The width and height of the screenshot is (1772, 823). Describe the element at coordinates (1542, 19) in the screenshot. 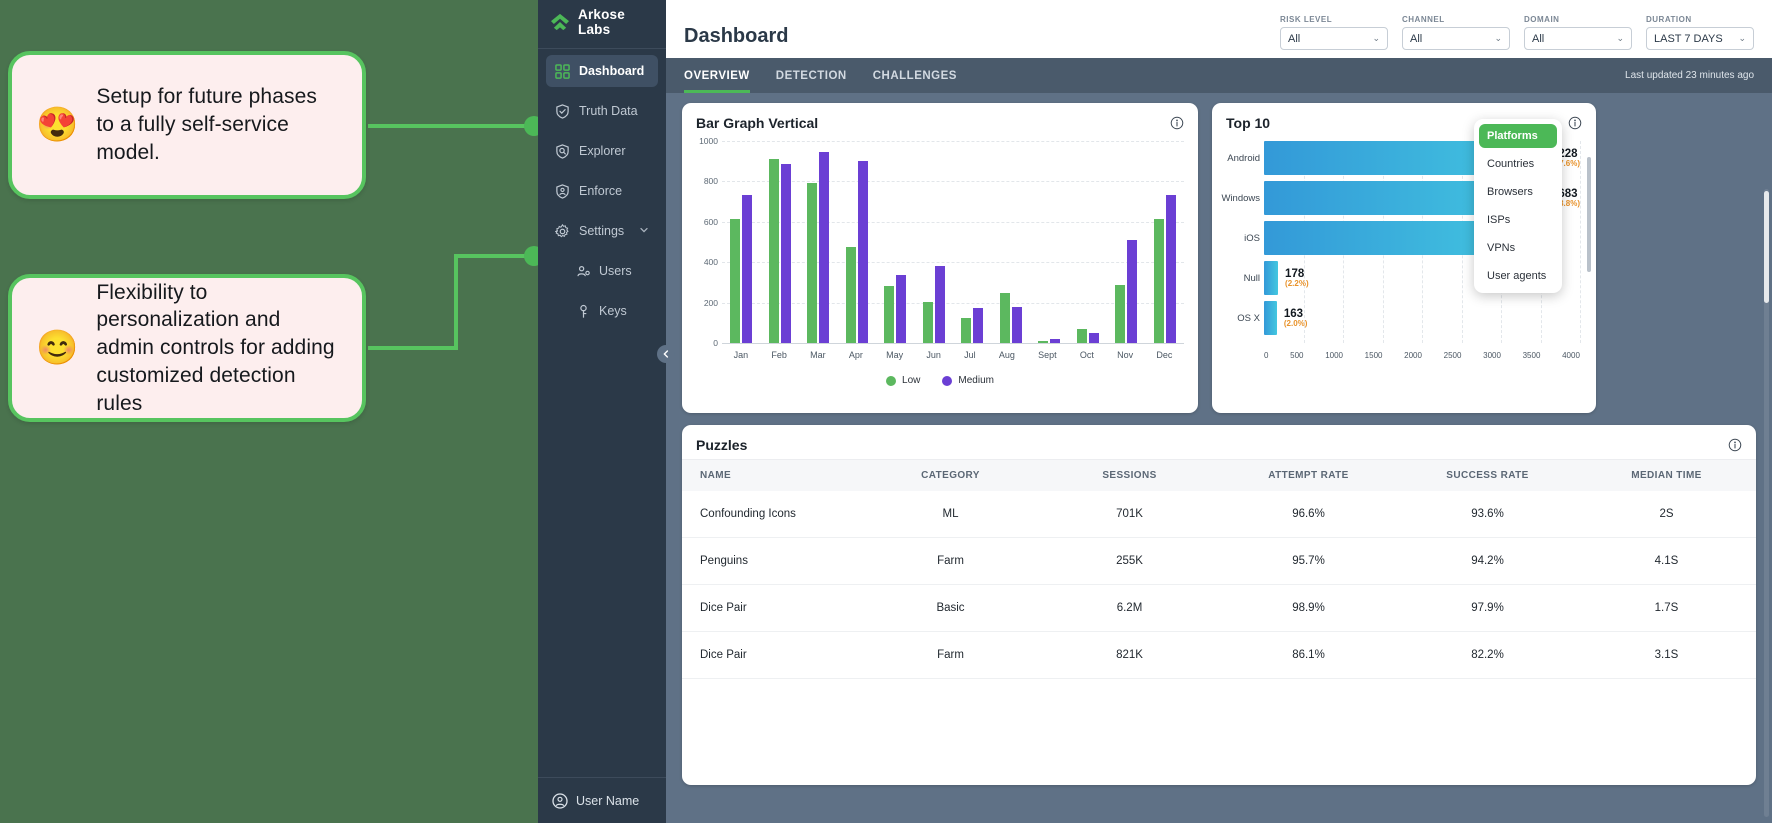

I see `filter-label: DOMAIN` at that location.